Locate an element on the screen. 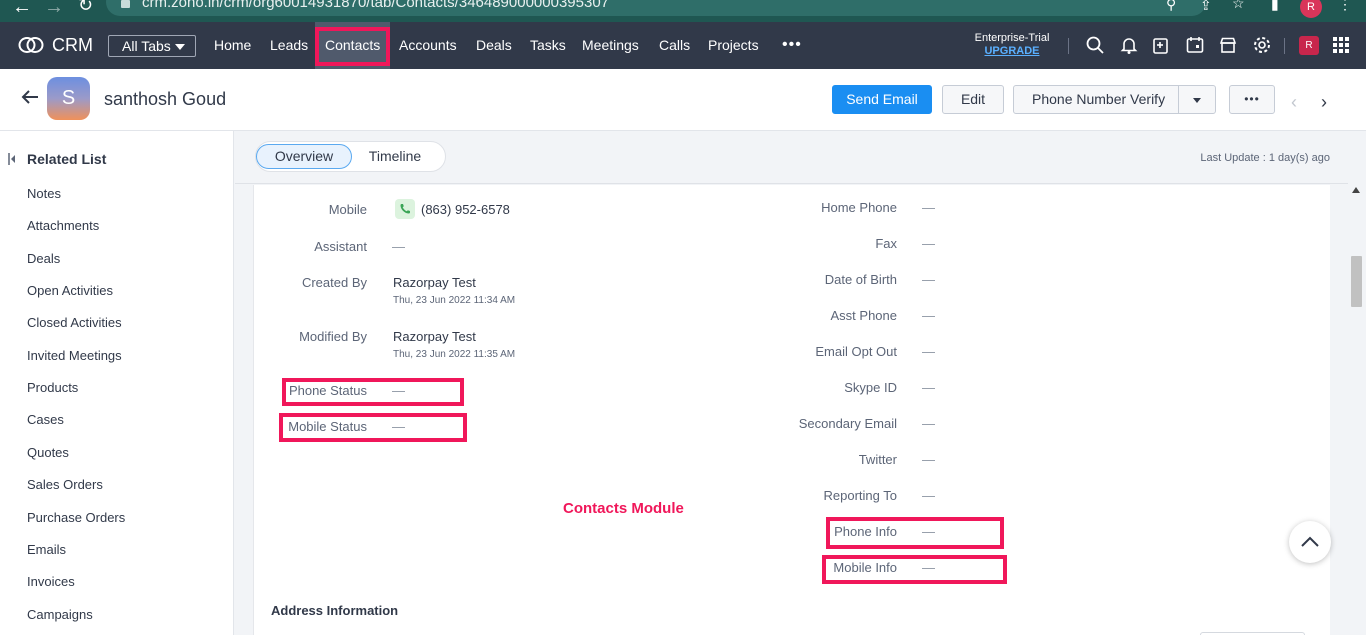 This screenshot has width=1366, height=635. apps-grid-icon is located at coordinates (1341, 45).